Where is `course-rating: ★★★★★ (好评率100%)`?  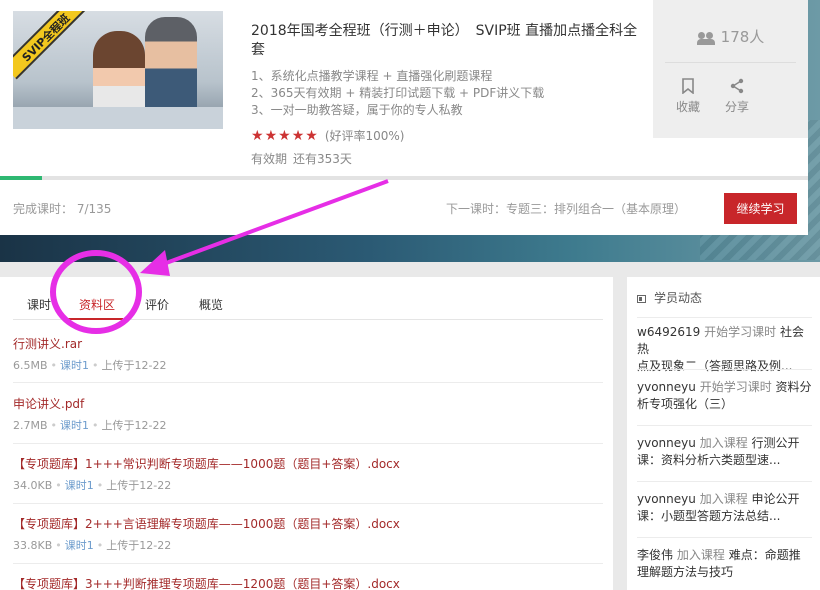 course-rating: ★★★★★ (好评率100%) is located at coordinates (446, 135).